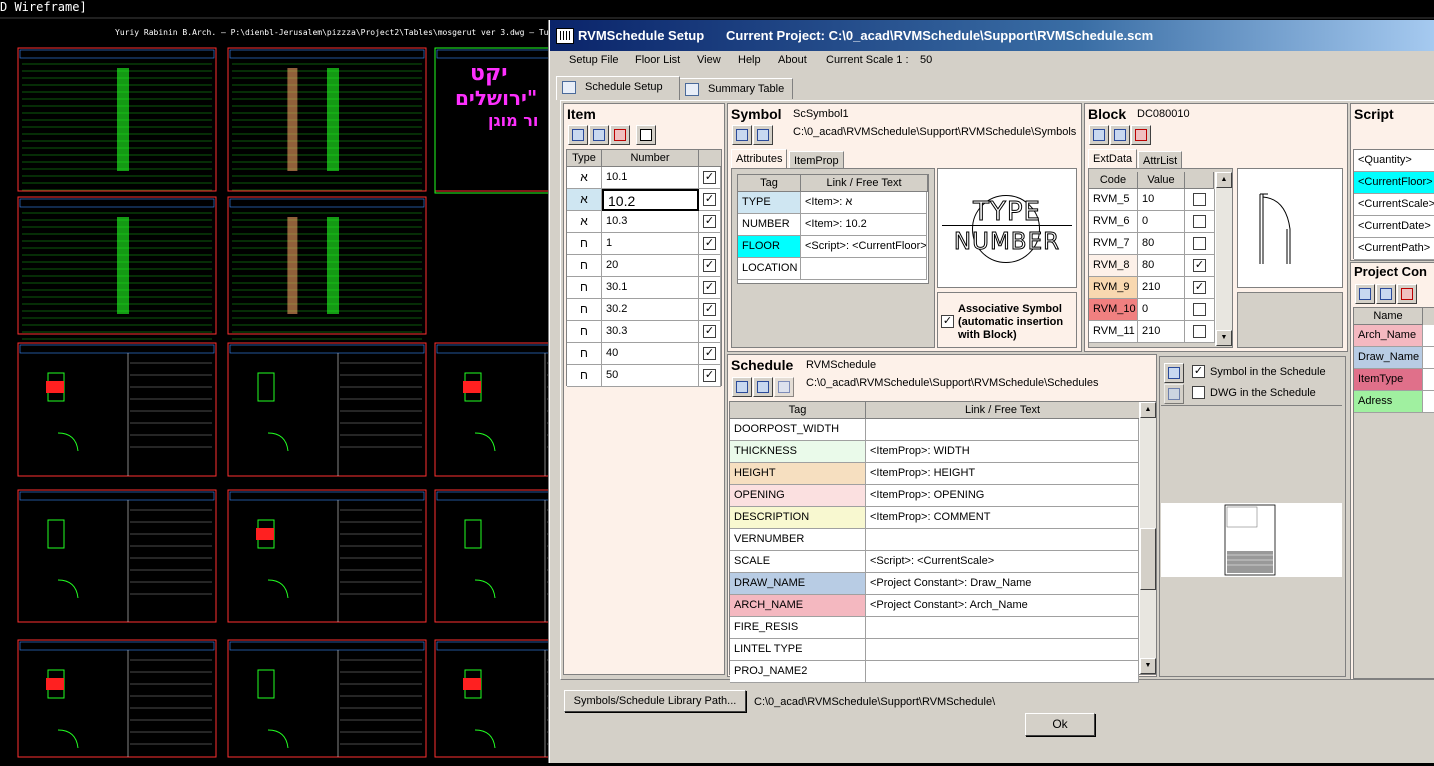 This screenshot has width=1434, height=766. Describe the element at coordinates (798, 496) in the screenshot. I see `sched-tag-cell: OPENING` at that location.